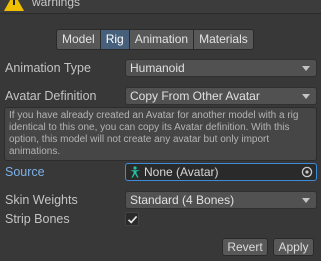 Image resolution: width=321 pixels, height=261 pixels. I want to click on source-object-field: None (Avatar), so click(221, 172).